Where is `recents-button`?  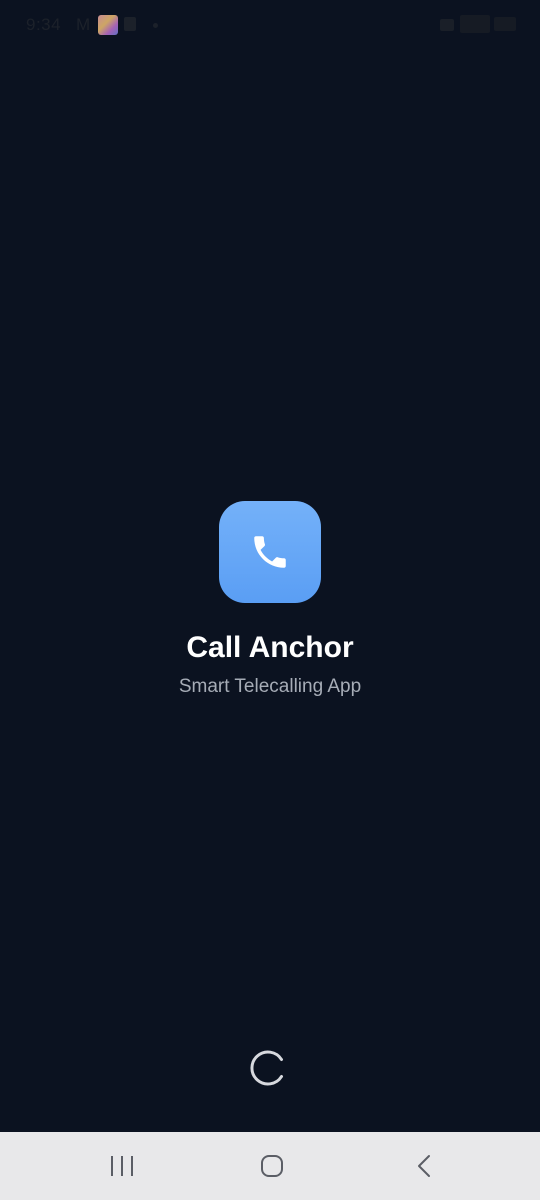 recents-button is located at coordinates (122, 1166).